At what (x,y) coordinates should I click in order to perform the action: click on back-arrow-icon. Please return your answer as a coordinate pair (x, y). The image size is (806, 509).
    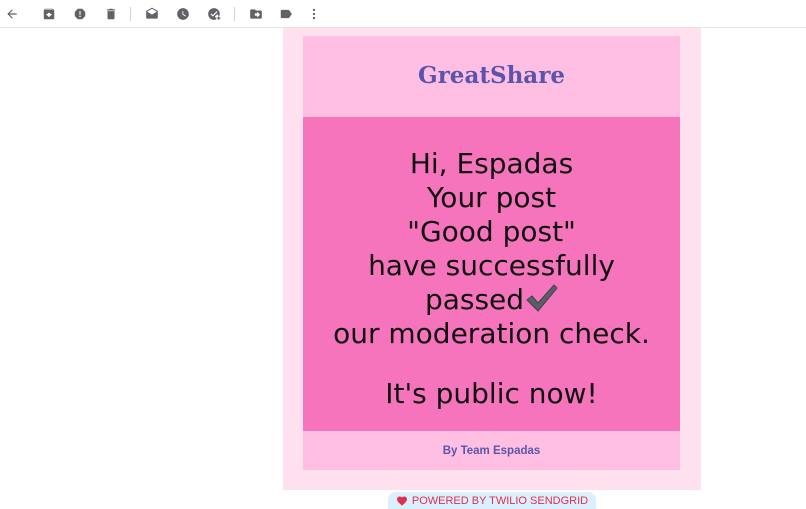
    Looking at the image, I should click on (12, 14).